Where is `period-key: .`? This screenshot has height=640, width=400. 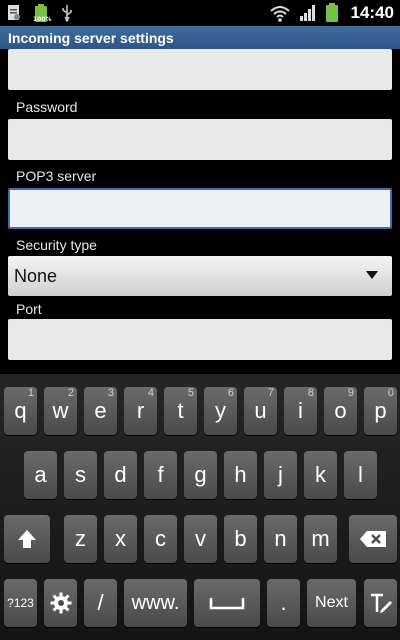
period-key: . is located at coordinates (283, 603).